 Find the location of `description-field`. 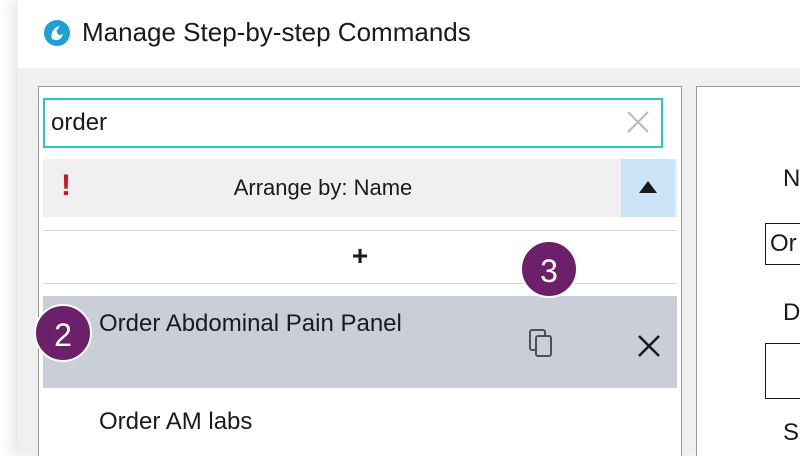

description-field is located at coordinates (782, 371).